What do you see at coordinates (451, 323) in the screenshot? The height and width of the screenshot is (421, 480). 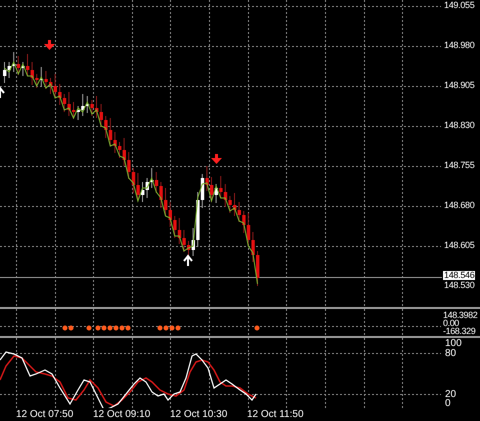 I see `indicator-axis-label: 0.00` at bounding box center [451, 323].